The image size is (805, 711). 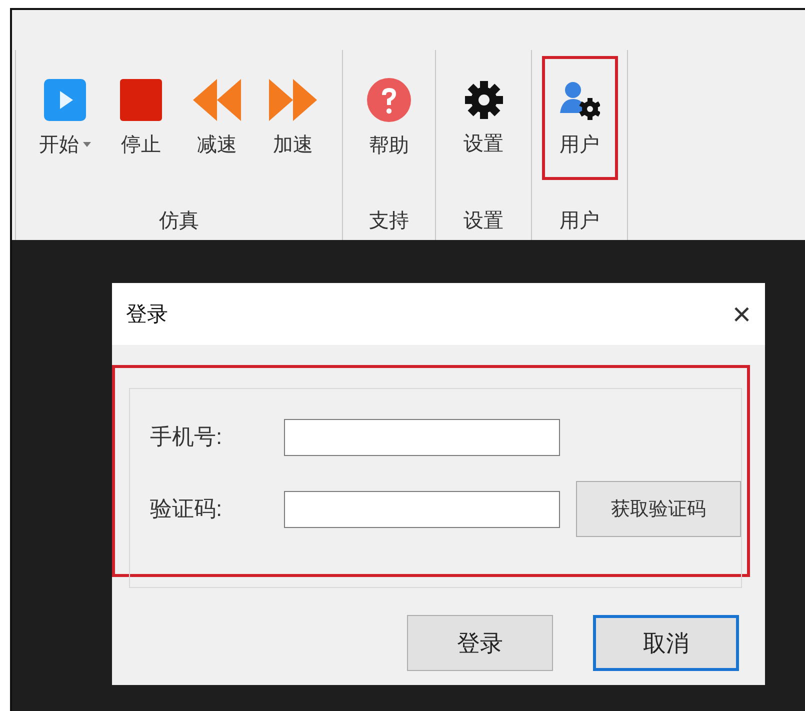 I want to click on dialog-title: 登录, so click(x=147, y=315).